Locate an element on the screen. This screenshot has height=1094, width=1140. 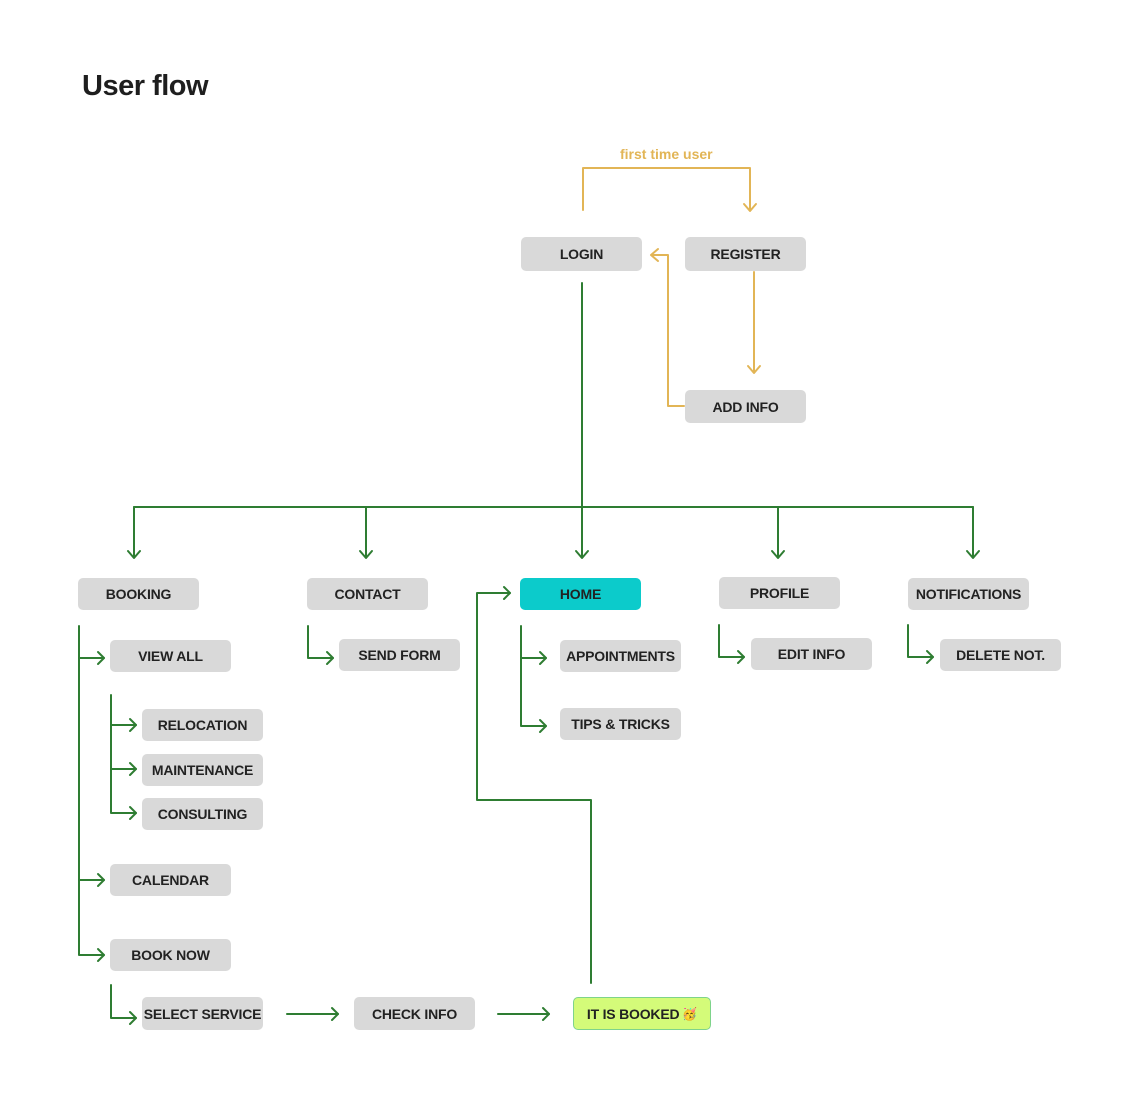
node-contact: CONTACT is located at coordinates (367, 594).